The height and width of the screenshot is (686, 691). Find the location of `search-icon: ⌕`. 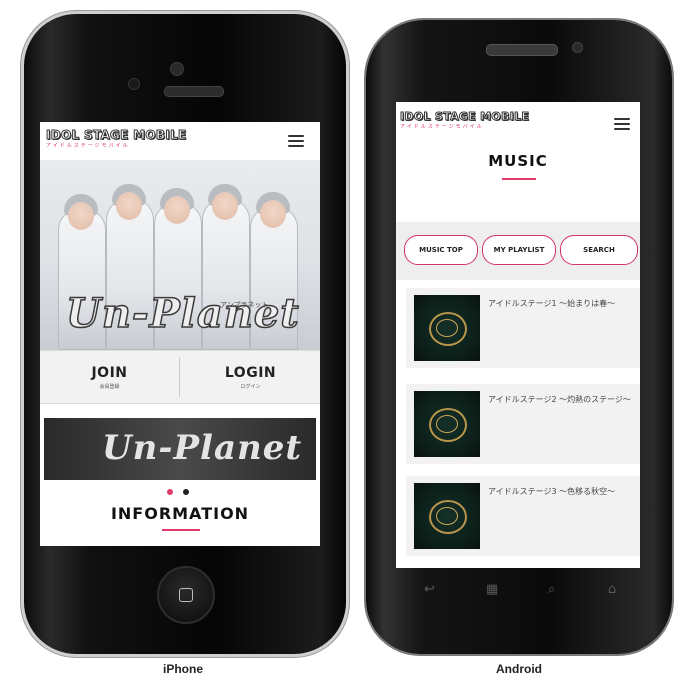

search-icon: ⌕ is located at coordinates (551, 589).